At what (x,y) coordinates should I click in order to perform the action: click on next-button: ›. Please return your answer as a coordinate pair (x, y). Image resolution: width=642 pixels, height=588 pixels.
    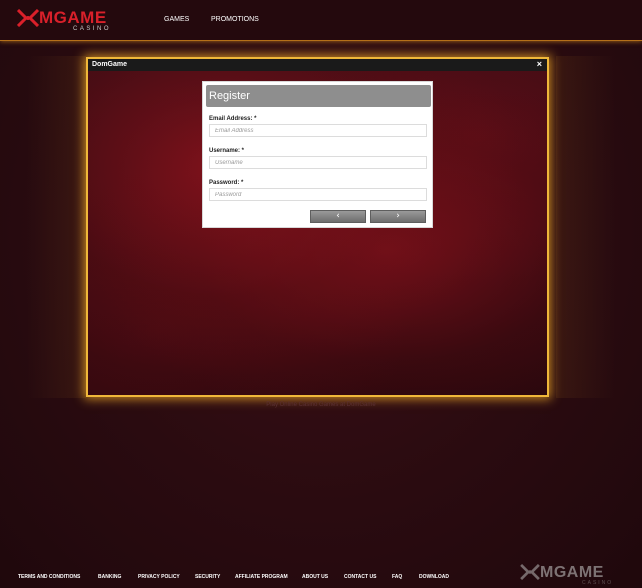
    Looking at the image, I should click on (398, 216).